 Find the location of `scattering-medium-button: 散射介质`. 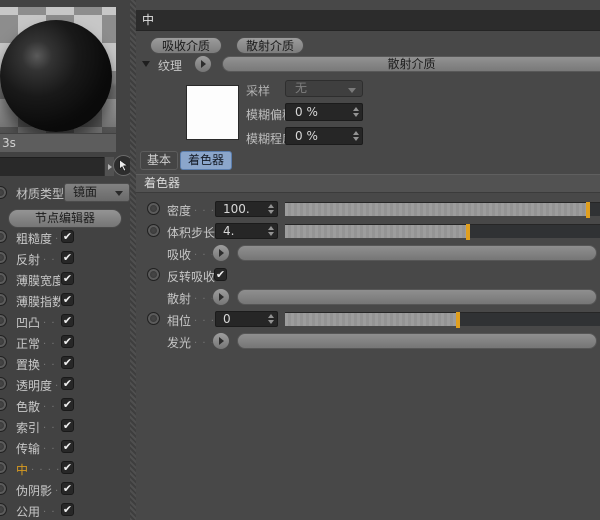

scattering-medium-button: 散射介质 is located at coordinates (270, 45).